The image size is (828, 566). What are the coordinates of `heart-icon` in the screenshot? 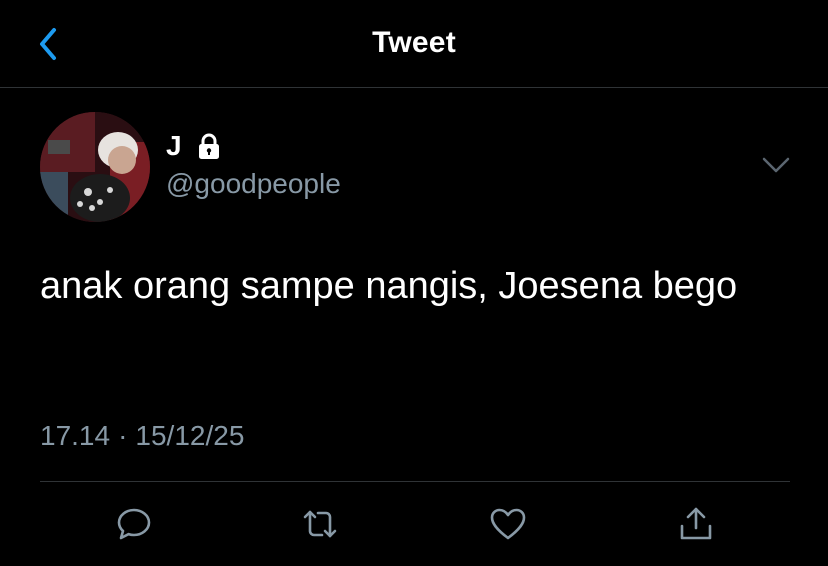 It's located at (508, 524).